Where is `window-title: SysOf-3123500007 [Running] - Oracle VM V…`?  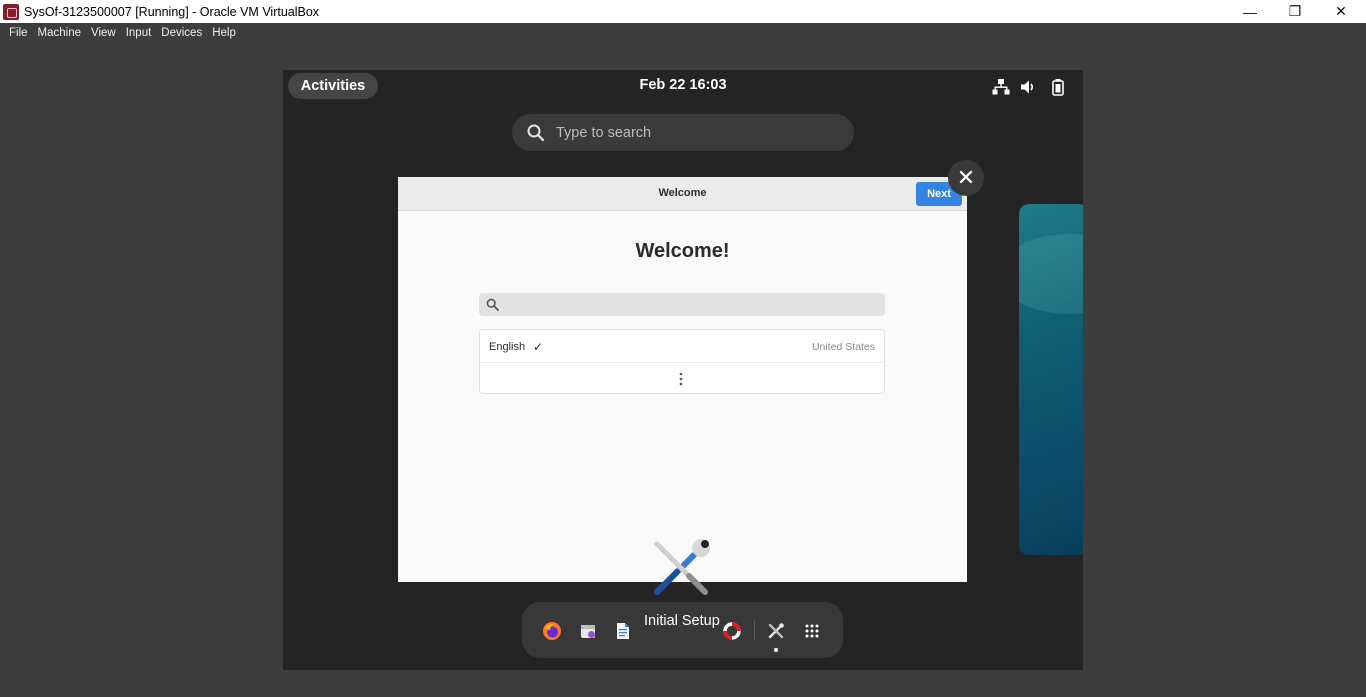
window-title: SysOf-3123500007 [Running] - Oracle VM V… is located at coordinates (172, 11).